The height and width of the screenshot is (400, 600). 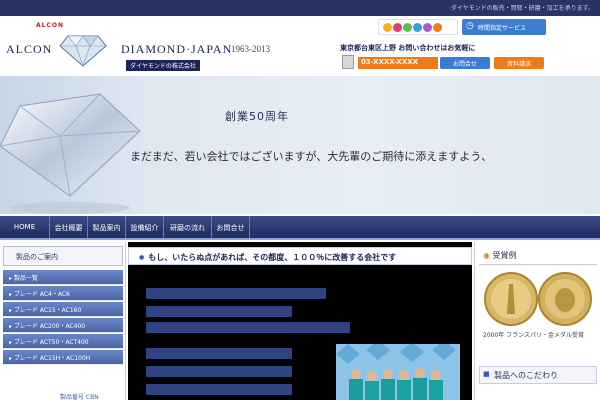 What do you see at coordinates (50, 25) in the screenshot?
I see `logo-mini-text: ALCON` at bounding box center [50, 25].